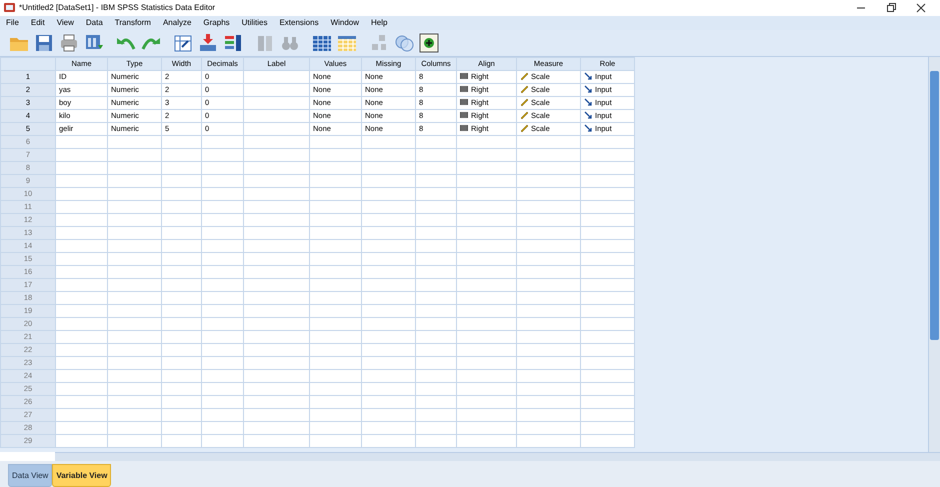  What do you see at coordinates (9, 8) in the screenshot?
I see `app-icon` at bounding box center [9, 8].